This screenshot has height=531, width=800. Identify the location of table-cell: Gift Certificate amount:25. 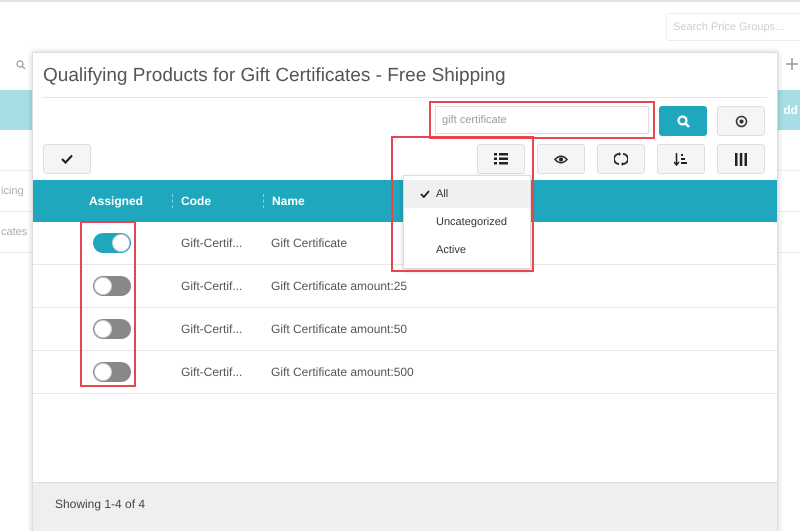
(339, 286).